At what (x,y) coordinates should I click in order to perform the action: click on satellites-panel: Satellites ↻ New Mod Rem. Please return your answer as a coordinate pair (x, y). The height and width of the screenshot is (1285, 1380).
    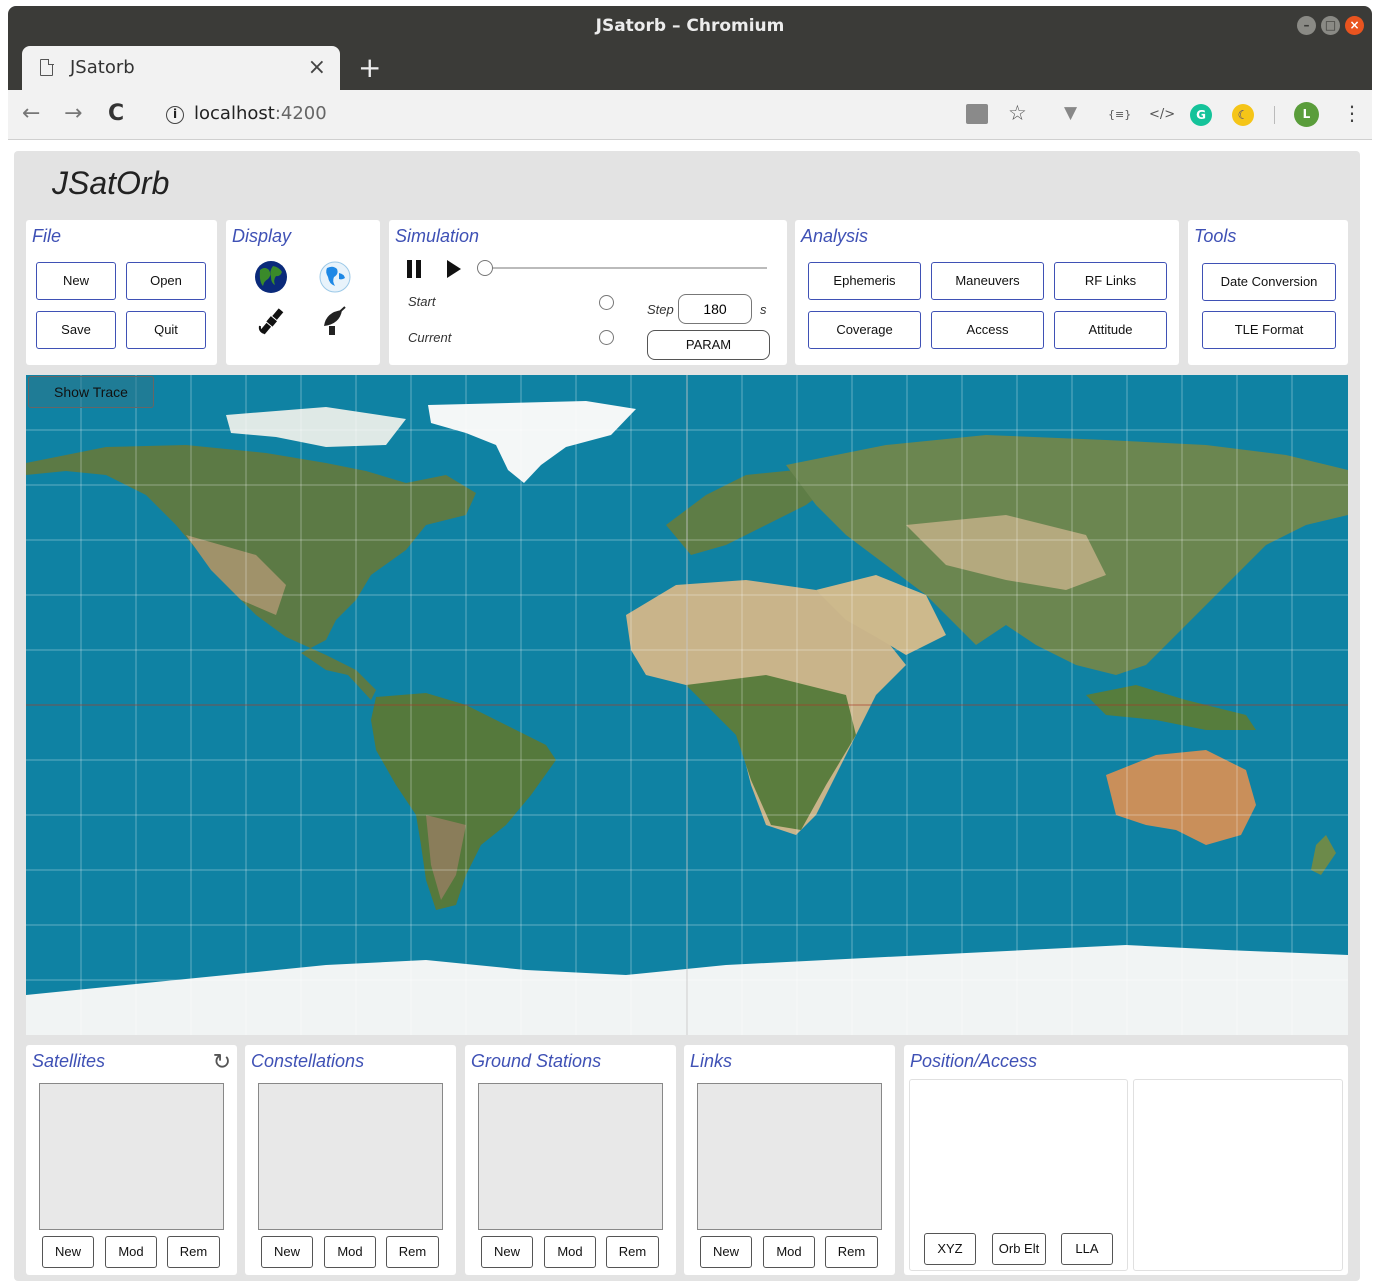
    Looking at the image, I should click on (131, 1160).